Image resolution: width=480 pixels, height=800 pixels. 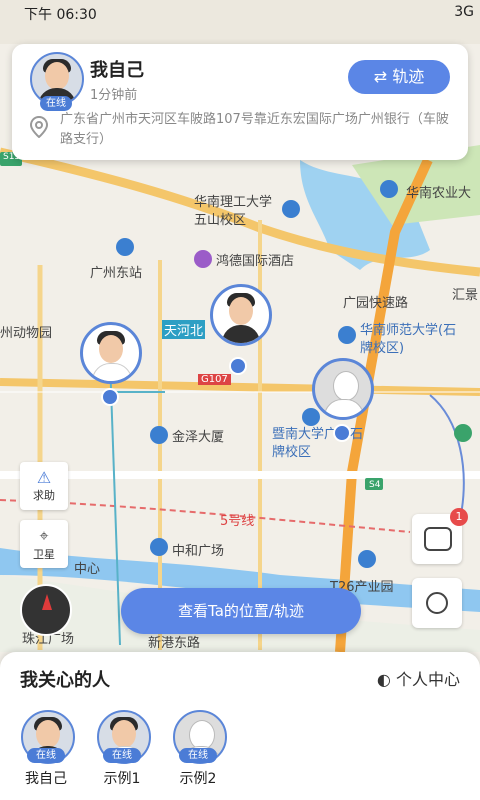 I want to click on map-label-huijing: 汇景, so click(x=465, y=295).